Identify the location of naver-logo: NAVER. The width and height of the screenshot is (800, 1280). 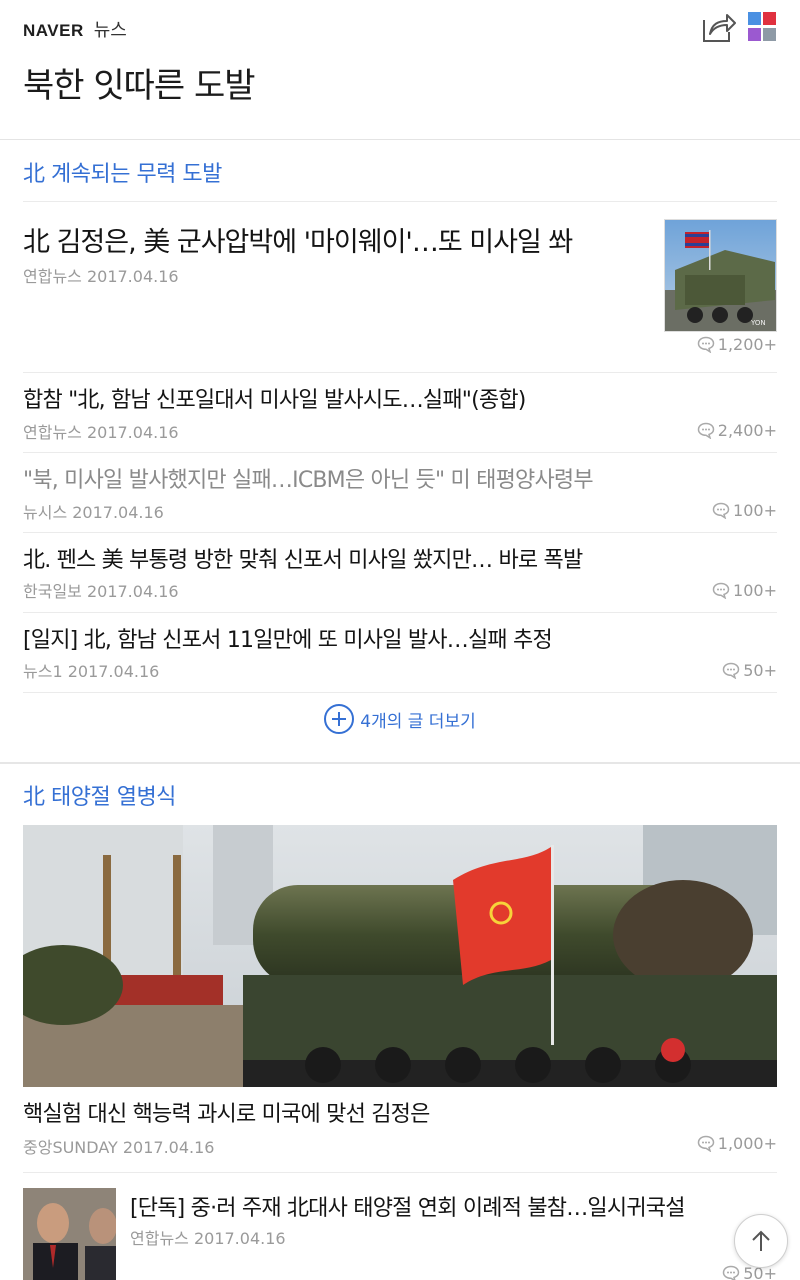
(53, 31).